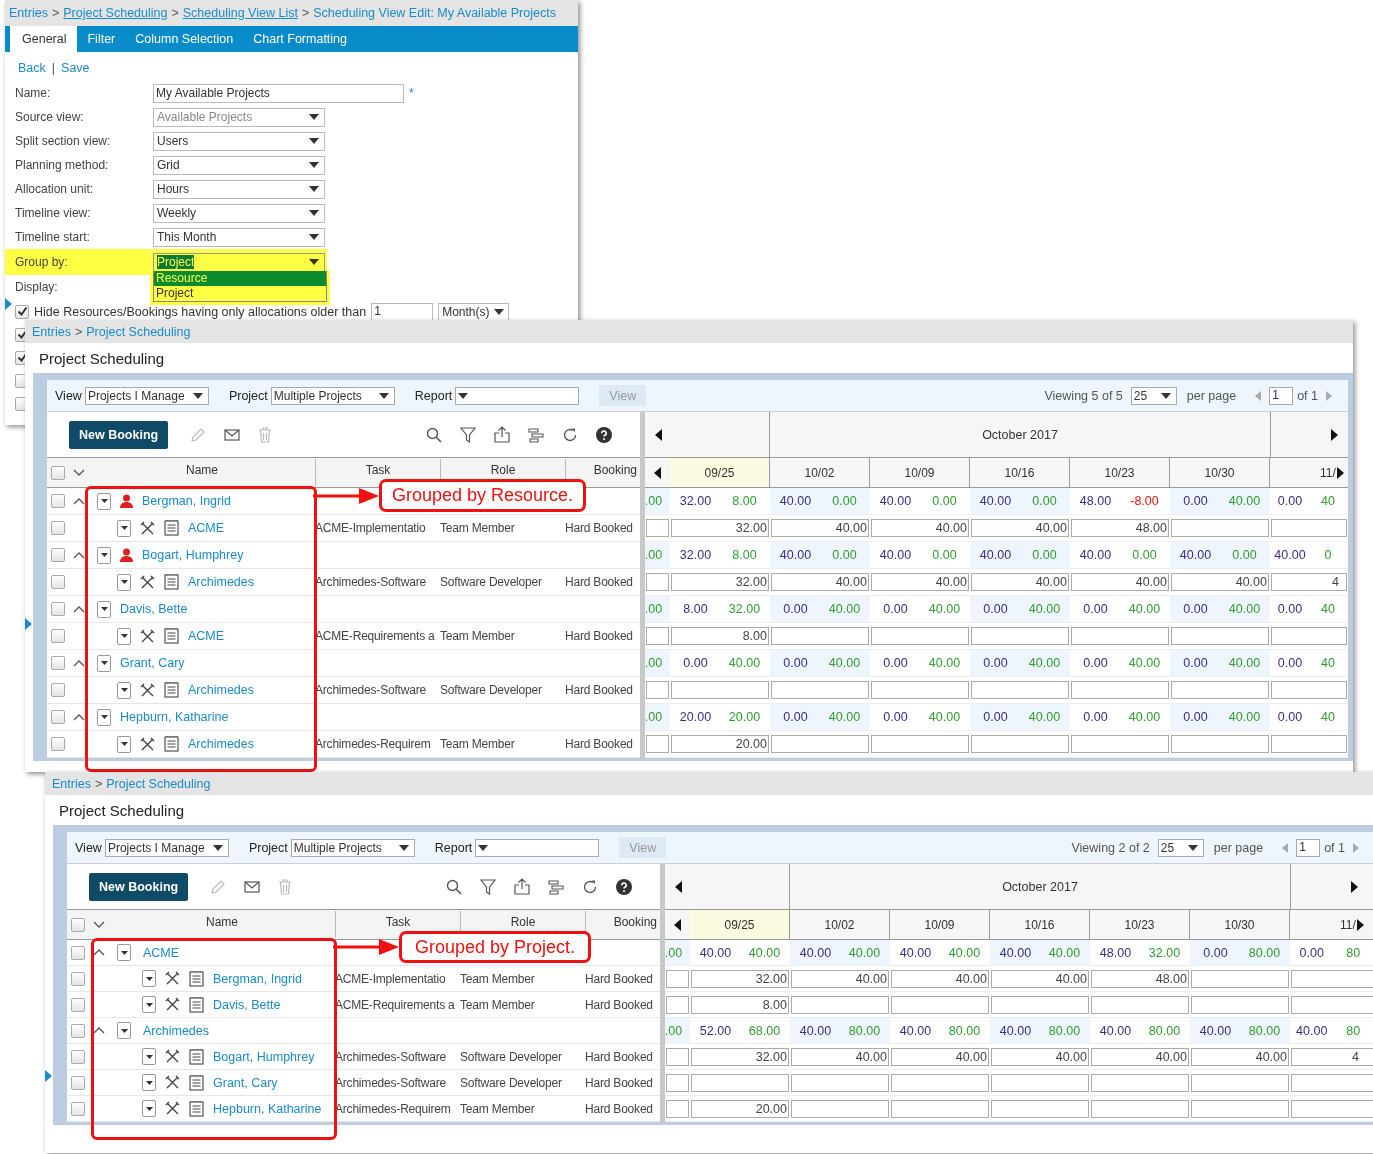  What do you see at coordinates (239, 213) in the screenshot?
I see `dropdown: Weekly` at bounding box center [239, 213].